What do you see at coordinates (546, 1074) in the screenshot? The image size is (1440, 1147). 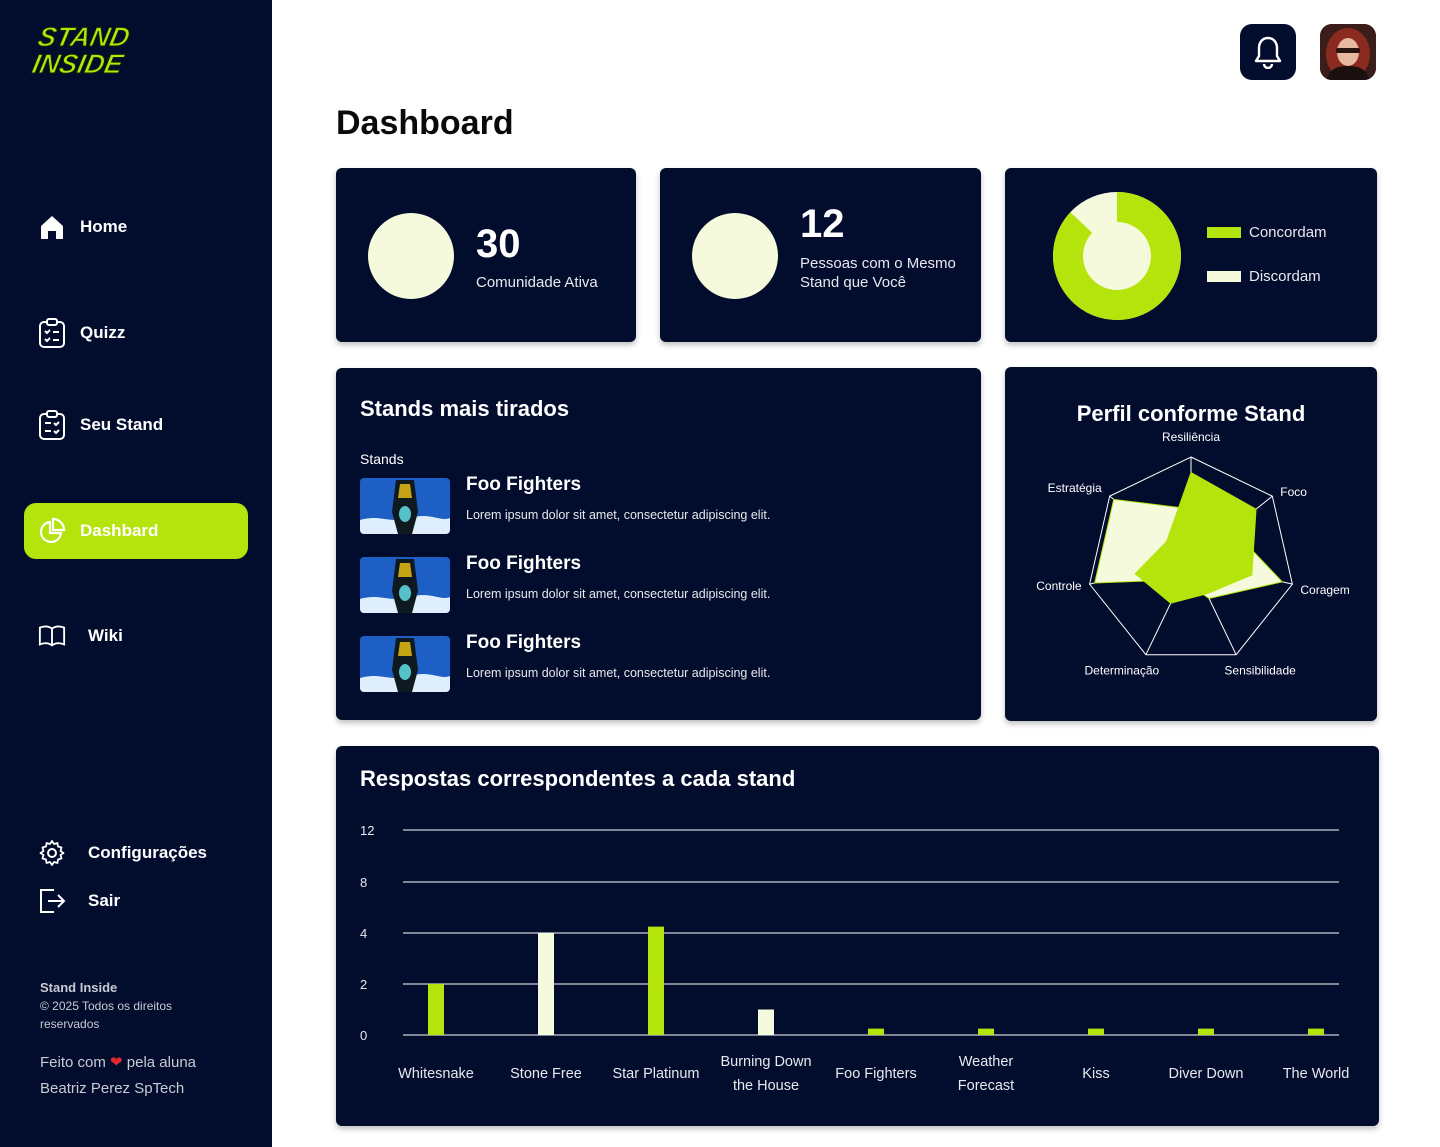 I see `x-tick-label: Stone Free` at bounding box center [546, 1074].